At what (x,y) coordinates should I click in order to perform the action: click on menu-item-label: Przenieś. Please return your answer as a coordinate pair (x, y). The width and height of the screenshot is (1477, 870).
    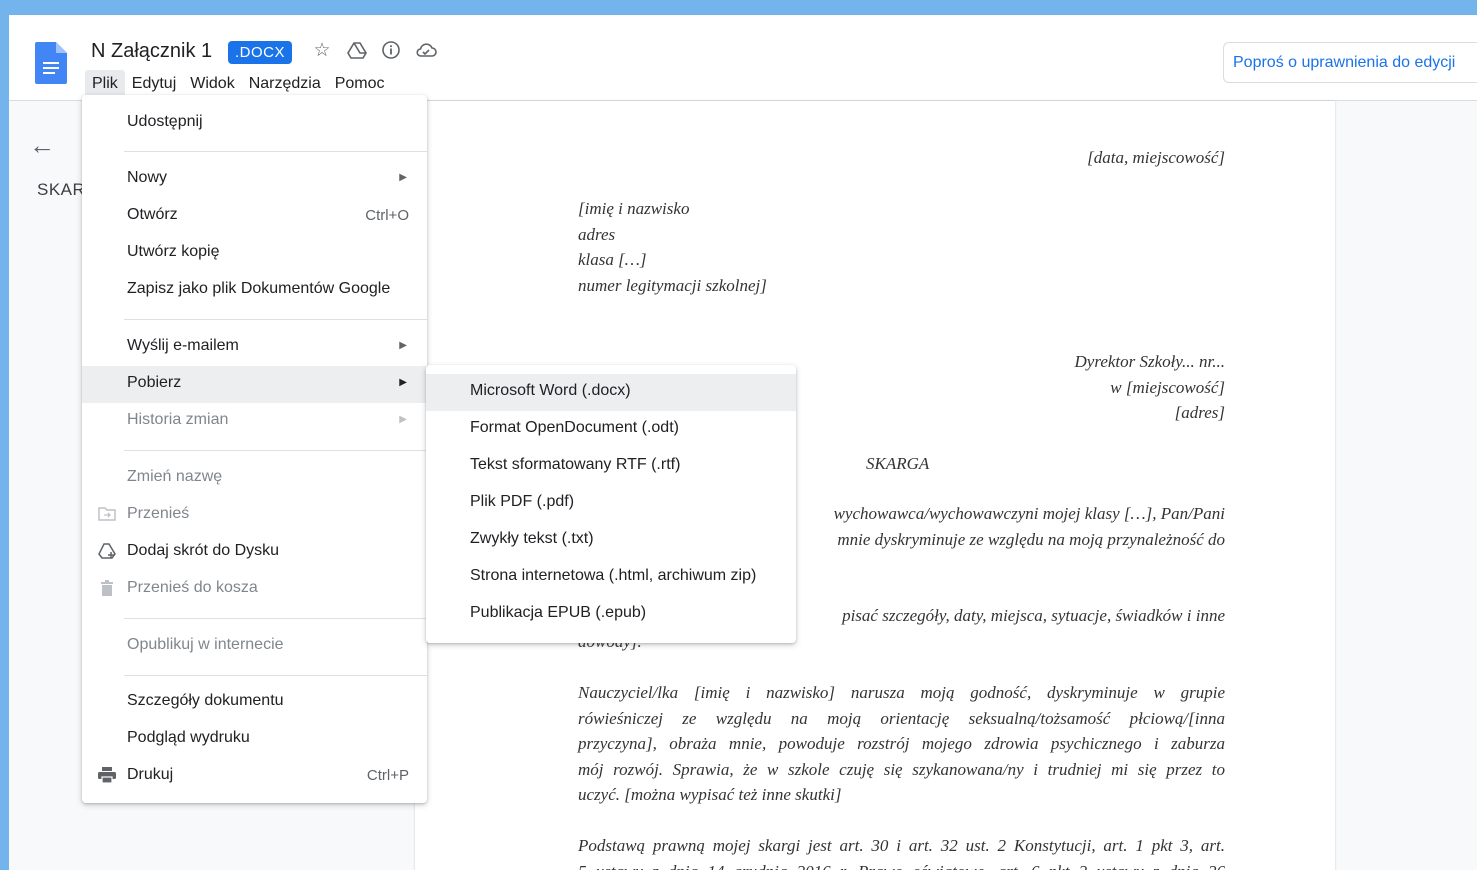
    Looking at the image, I should click on (158, 513).